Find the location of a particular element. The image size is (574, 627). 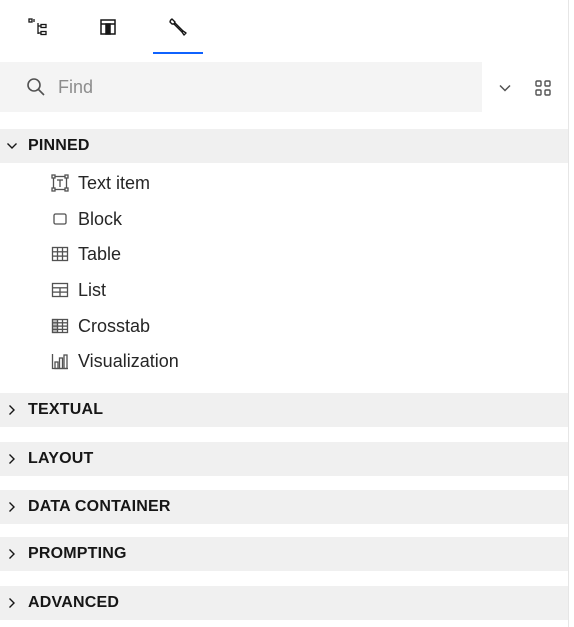

tab-page-navigation is located at coordinates (38, 27).